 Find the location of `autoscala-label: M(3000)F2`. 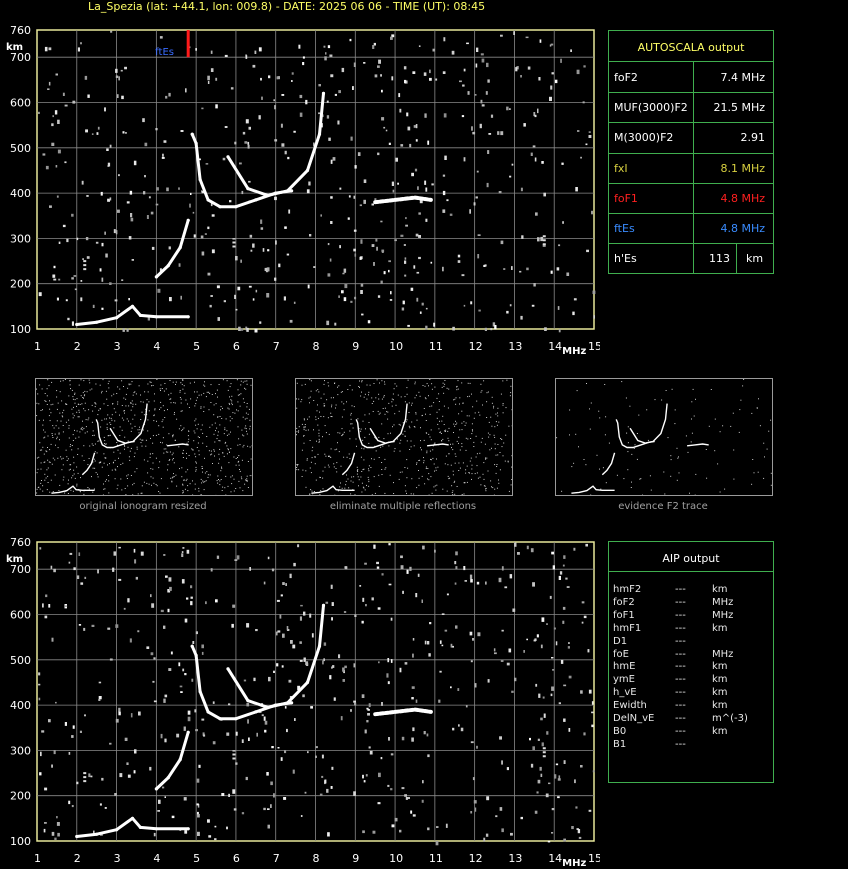

autoscala-label: M(3000)F2 is located at coordinates (644, 138).